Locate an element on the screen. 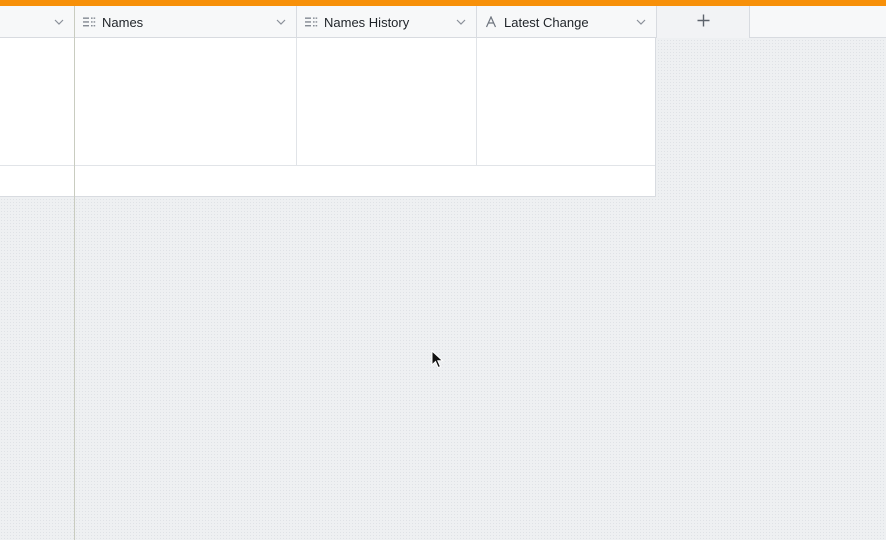  plus-icon is located at coordinates (703, 22).